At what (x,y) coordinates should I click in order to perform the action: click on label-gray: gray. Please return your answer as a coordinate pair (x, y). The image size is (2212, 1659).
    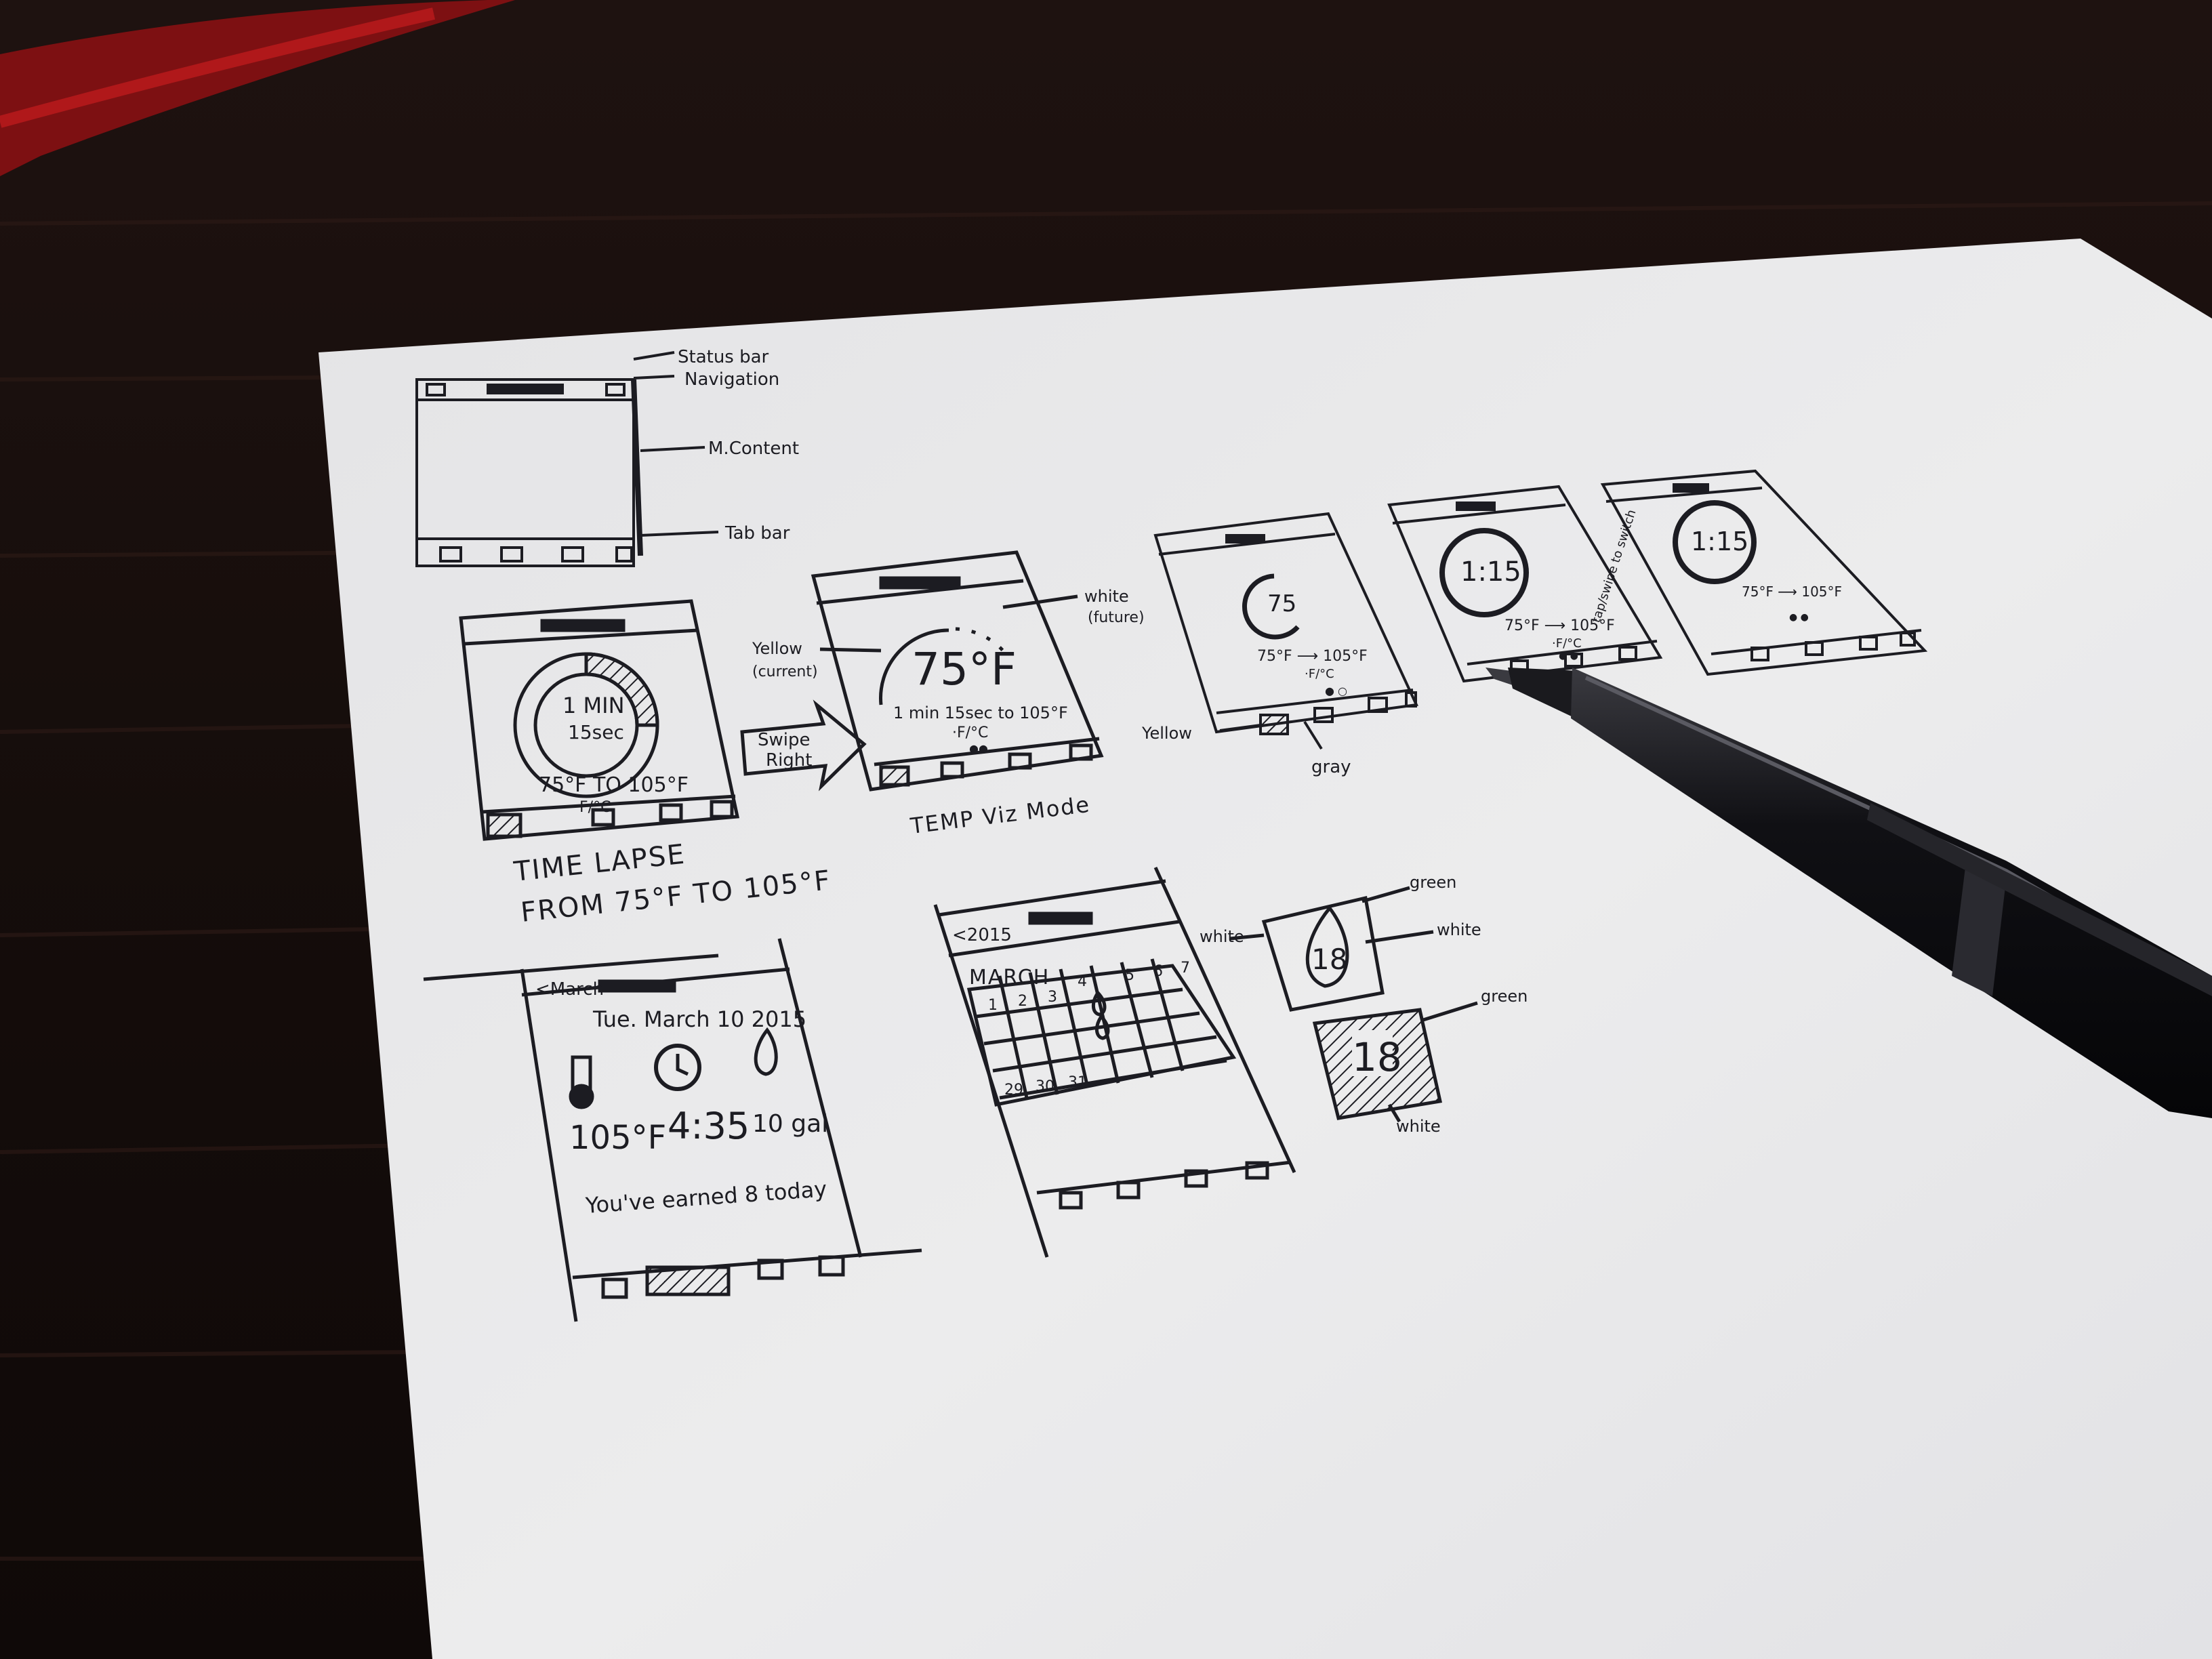
    Looking at the image, I should click on (1331, 767).